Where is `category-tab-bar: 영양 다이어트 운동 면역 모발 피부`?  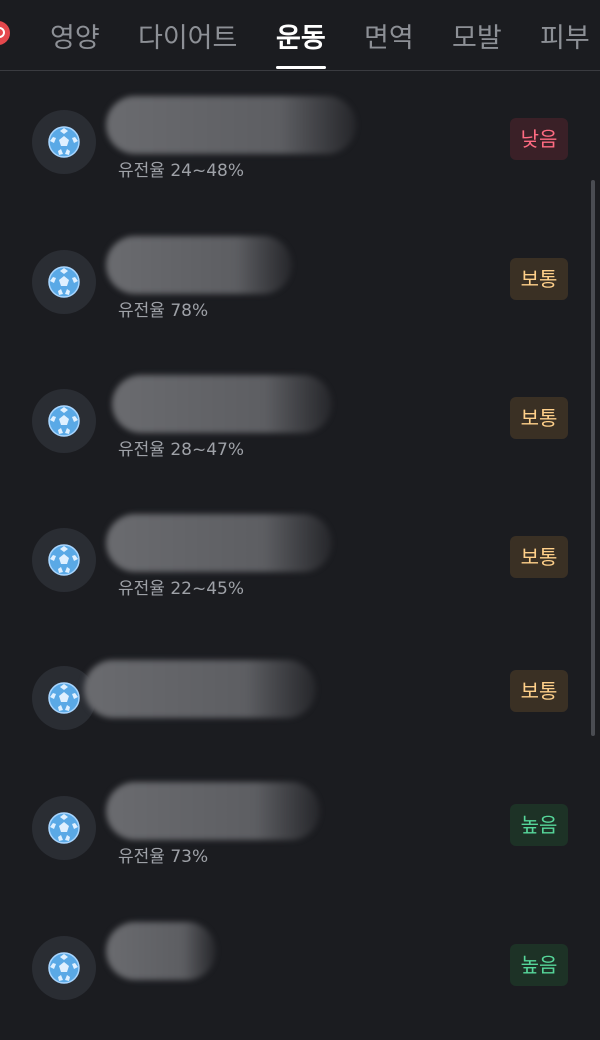 category-tab-bar: 영양 다이어트 운동 면역 모발 피부 is located at coordinates (300, 35).